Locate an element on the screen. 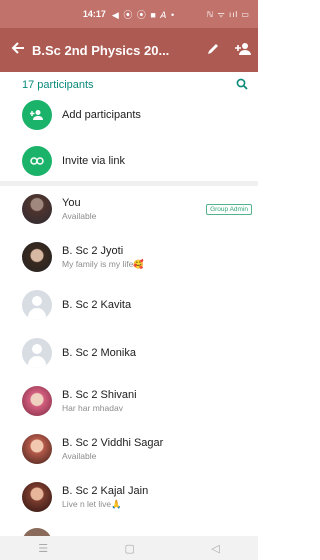 The image size is (320, 560). status-time: 14:17 is located at coordinates (94, 14).